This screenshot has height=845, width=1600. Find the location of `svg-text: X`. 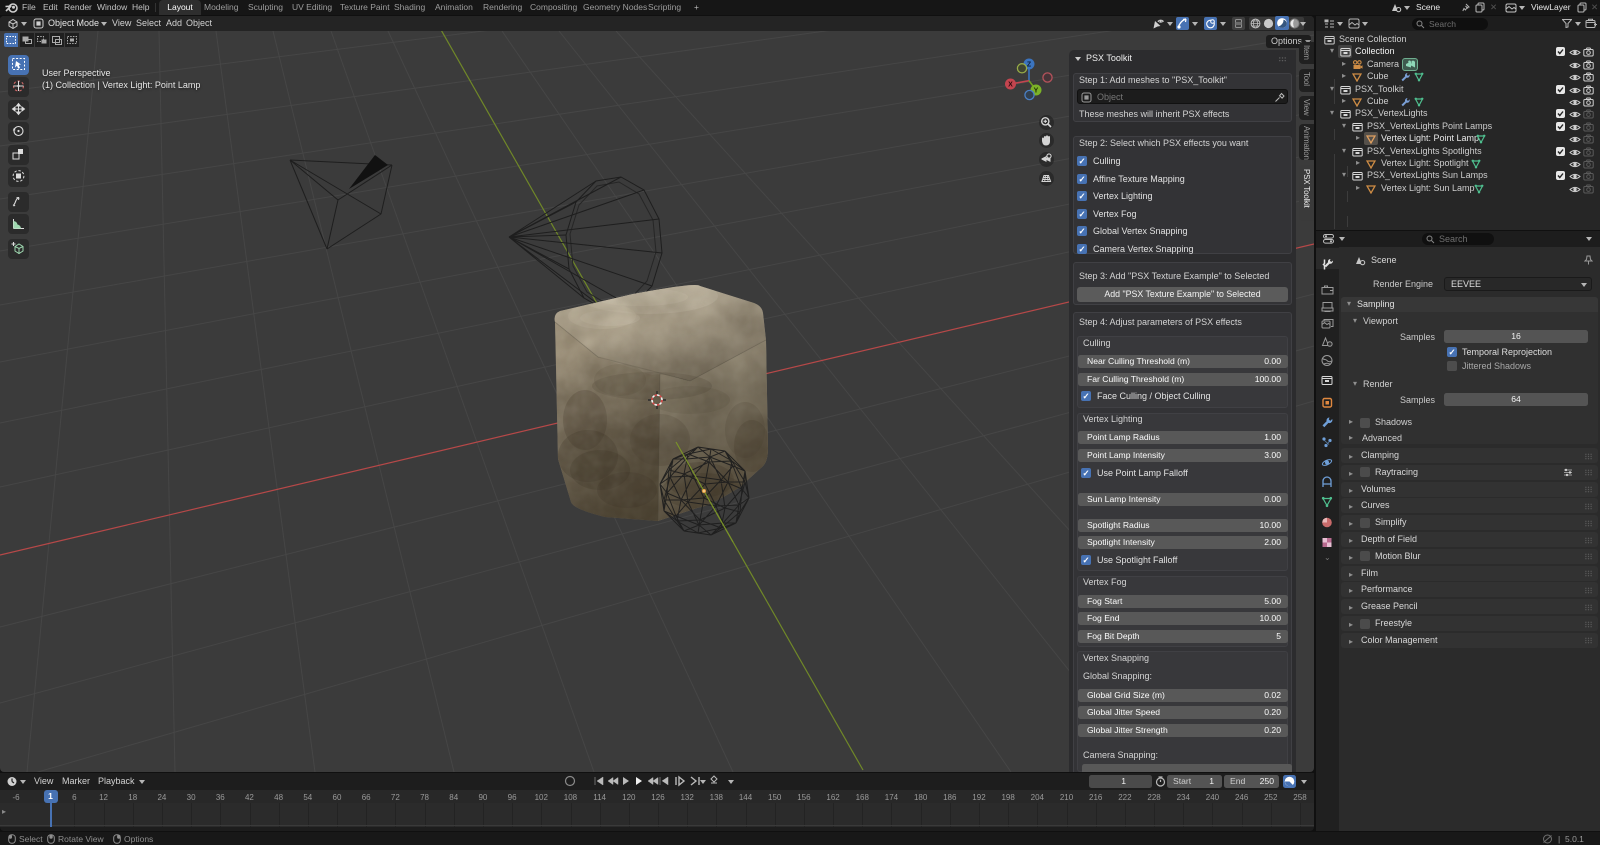

svg-text: X is located at coordinates (1010, 85).